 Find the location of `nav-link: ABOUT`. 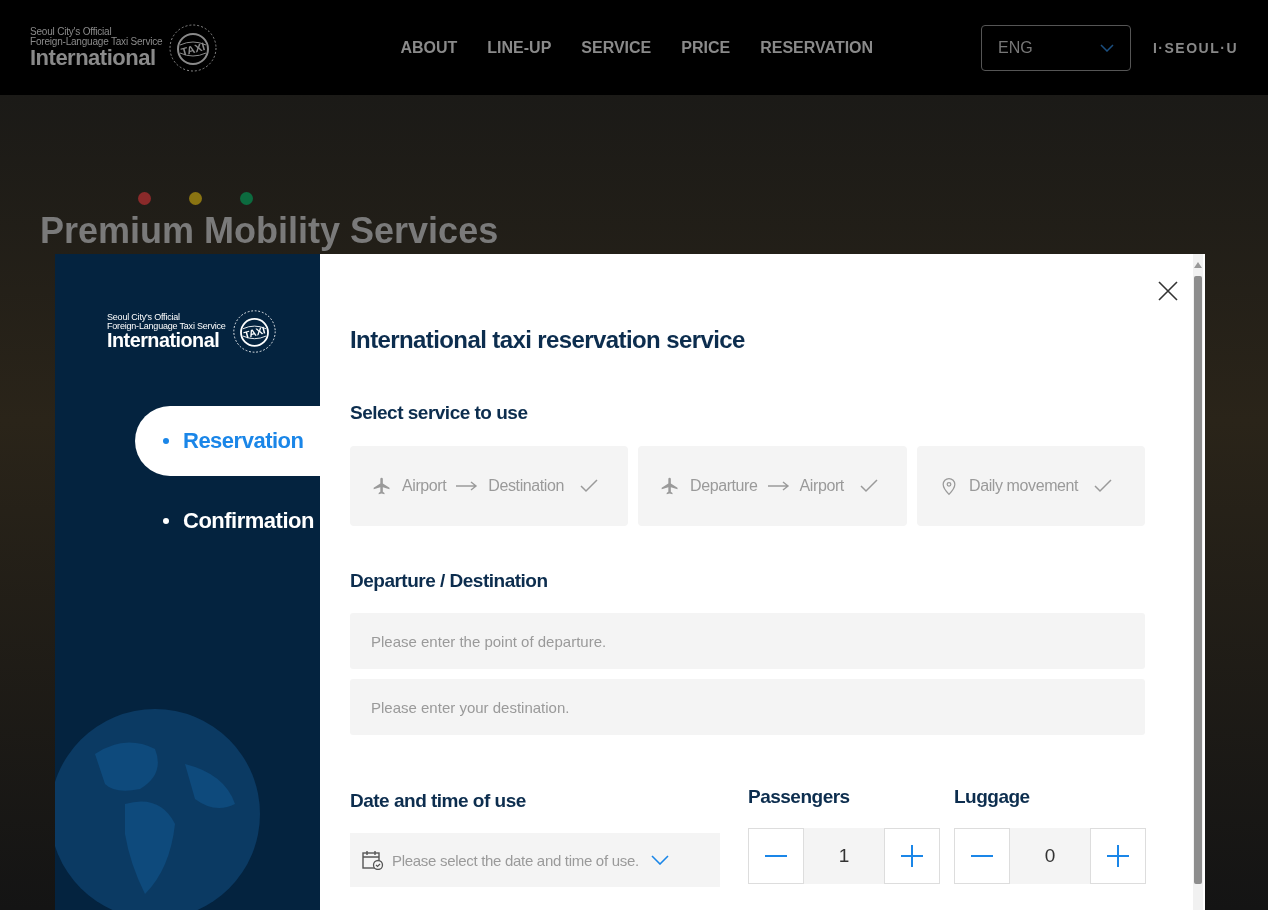

nav-link: ABOUT is located at coordinates (429, 47).